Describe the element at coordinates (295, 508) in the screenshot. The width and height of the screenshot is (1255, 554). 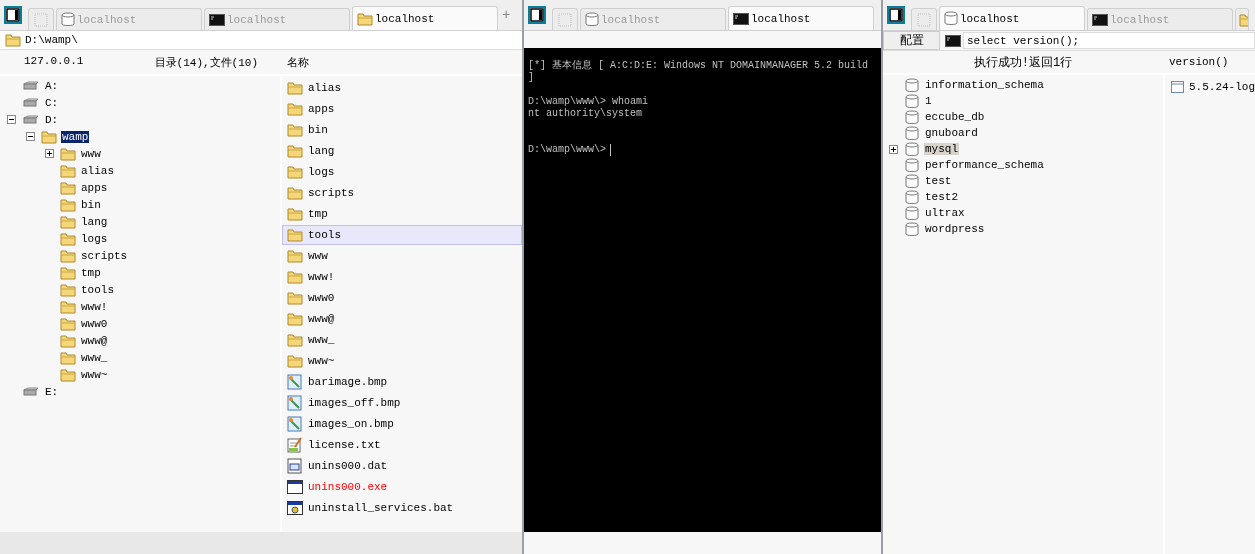
I see `batch-file-icon` at that location.